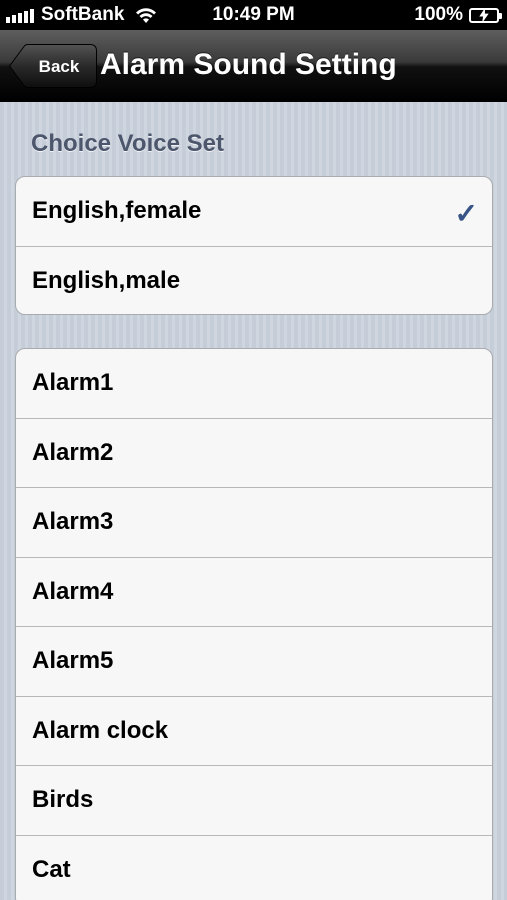 This screenshot has height=900, width=507. I want to click on sound-option-label: Alarm2, so click(73, 452).